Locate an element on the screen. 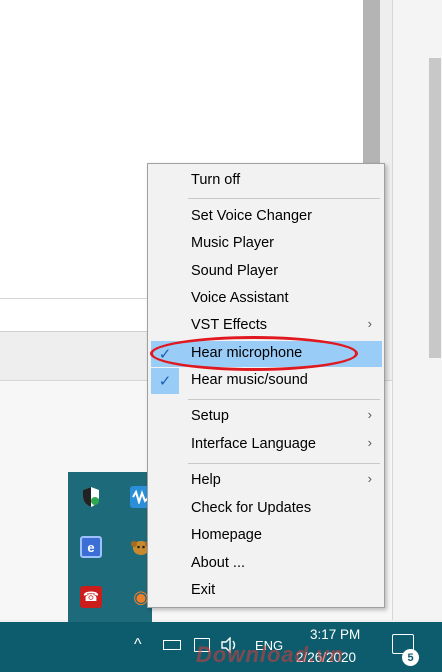  menu-item-exit: Exit is located at coordinates (266, 591).